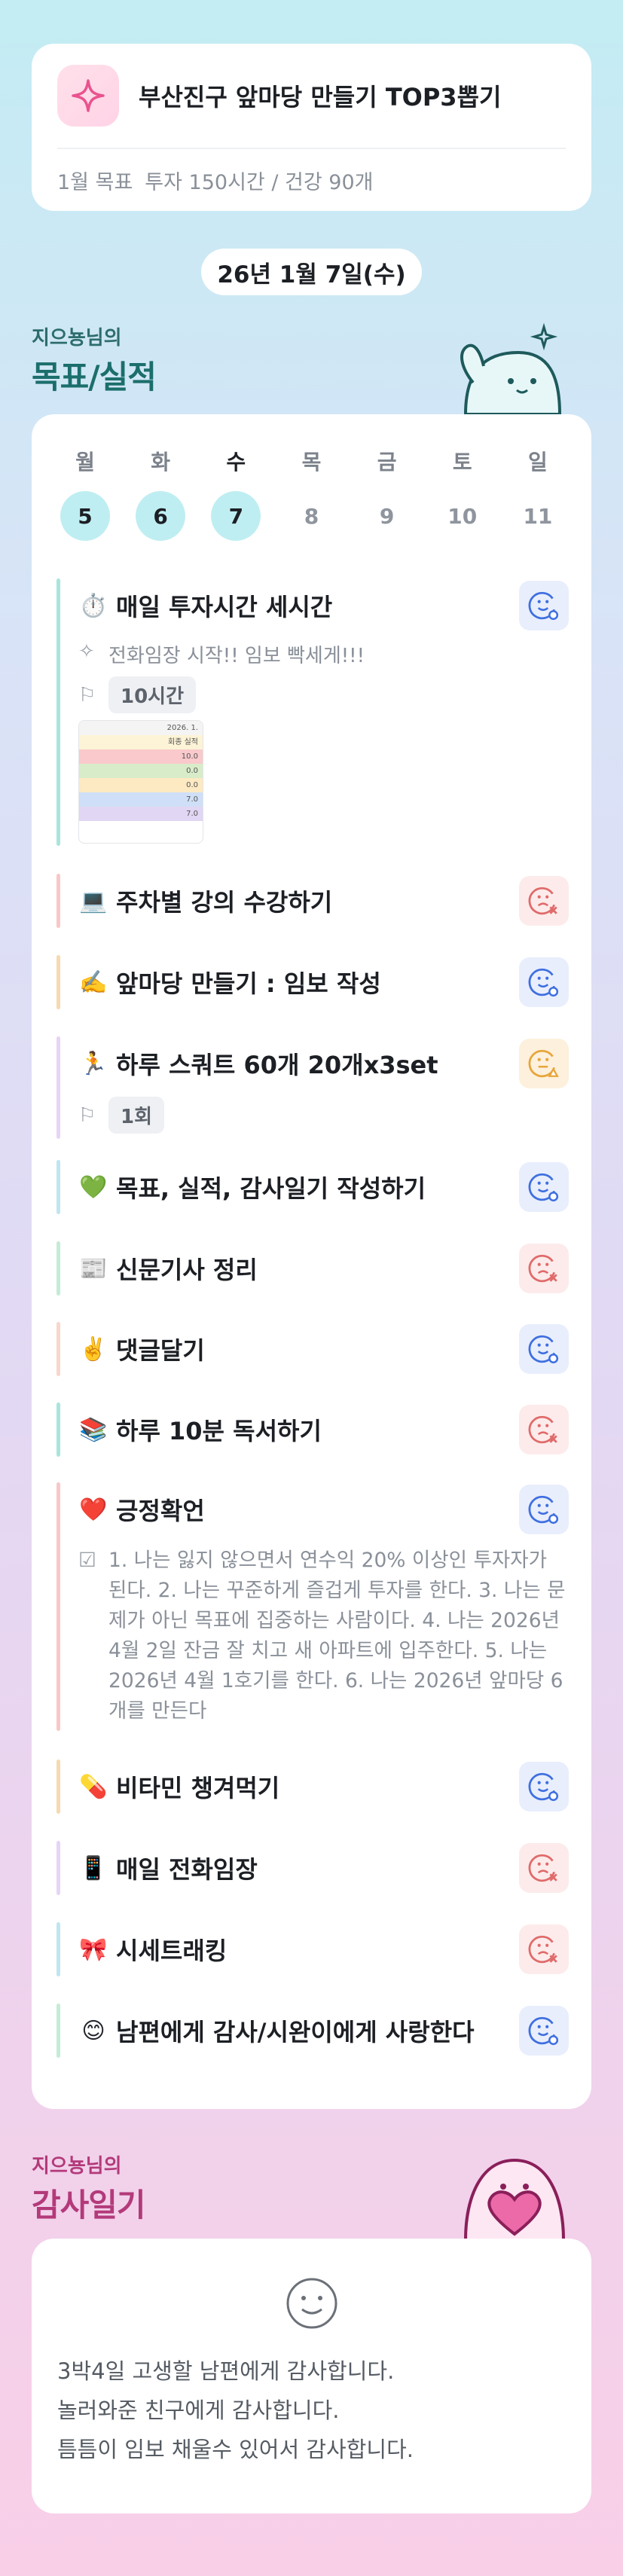 The width and height of the screenshot is (623, 2576). Describe the element at coordinates (271, 1189) in the screenshot. I see `goal-label: 목표, 실적, 감사일기 작성하기` at that location.